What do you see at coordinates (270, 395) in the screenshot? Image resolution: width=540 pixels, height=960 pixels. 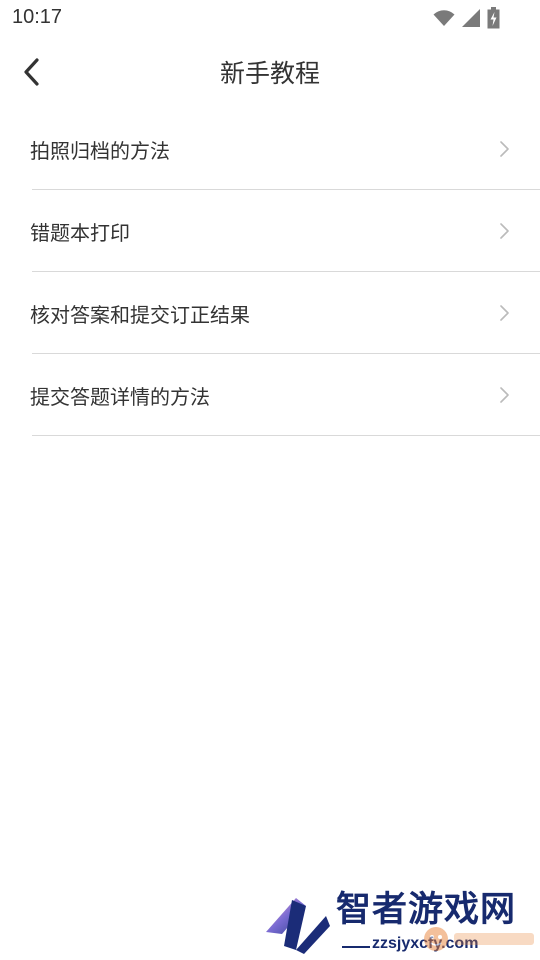 I see `menu-item-submit-answer-details: 提交答题详情的方法` at bounding box center [270, 395].